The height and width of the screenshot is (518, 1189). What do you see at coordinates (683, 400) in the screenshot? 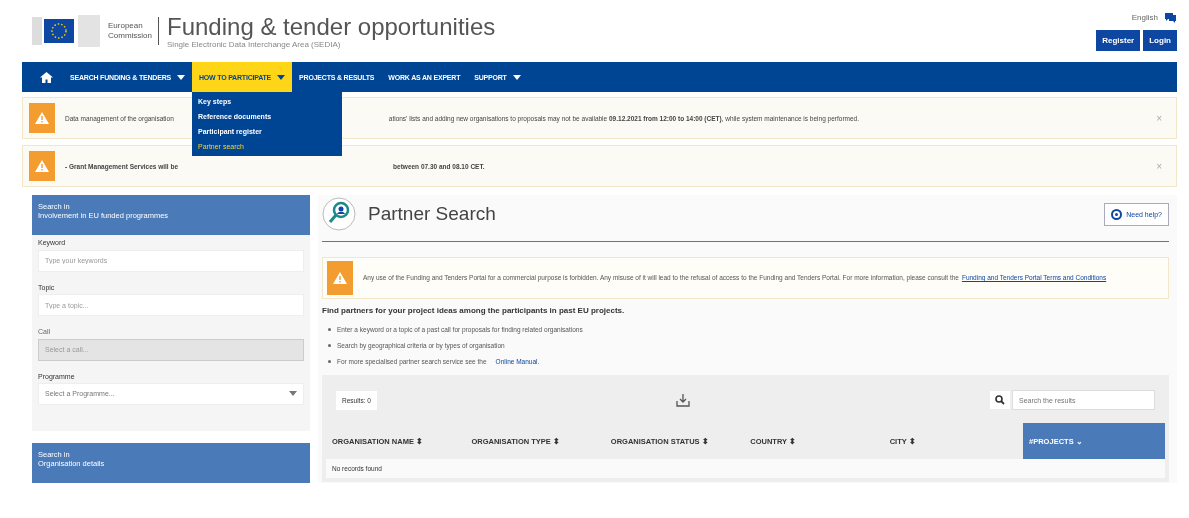
I see `download-icon` at bounding box center [683, 400].